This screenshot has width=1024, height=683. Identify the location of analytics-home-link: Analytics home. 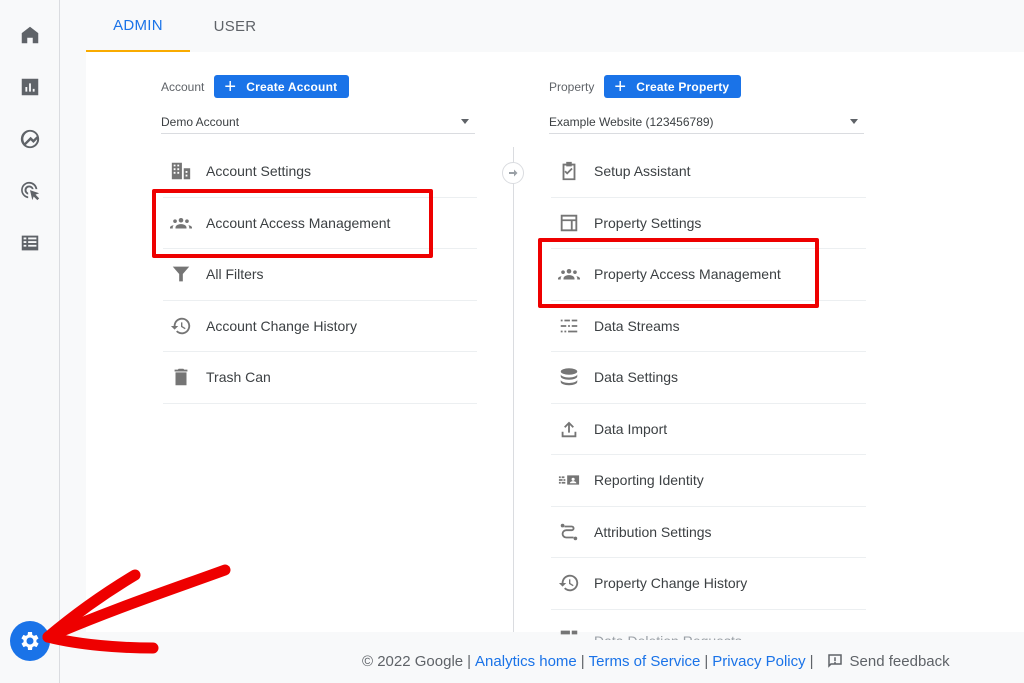
(526, 661).